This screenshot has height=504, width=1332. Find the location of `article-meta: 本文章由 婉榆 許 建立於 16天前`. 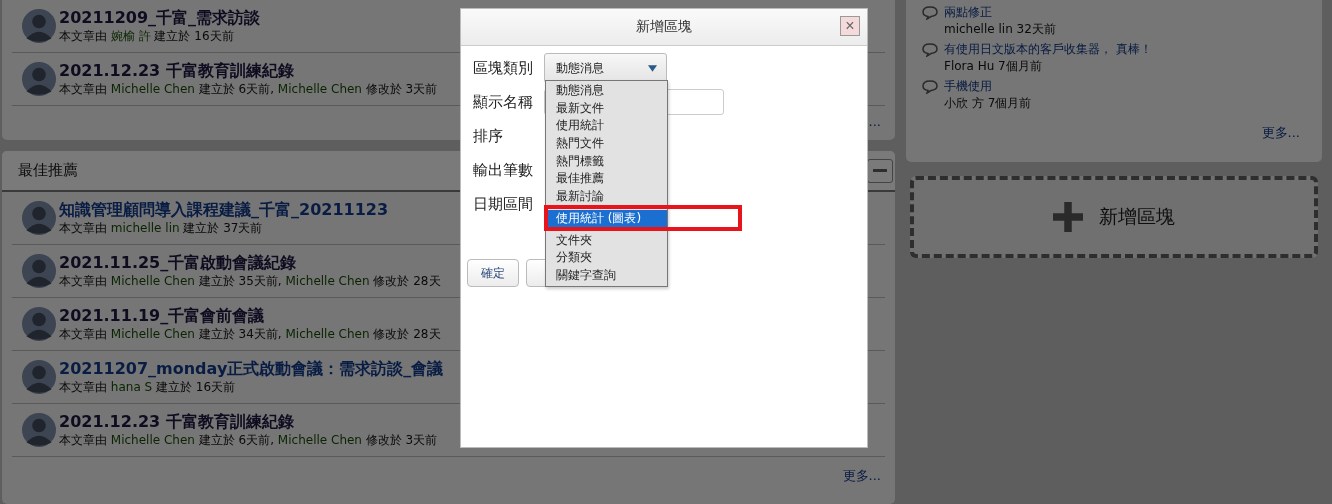

article-meta: 本文章由 婉榆 許 建立於 16天前 is located at coordinates (147, 36).